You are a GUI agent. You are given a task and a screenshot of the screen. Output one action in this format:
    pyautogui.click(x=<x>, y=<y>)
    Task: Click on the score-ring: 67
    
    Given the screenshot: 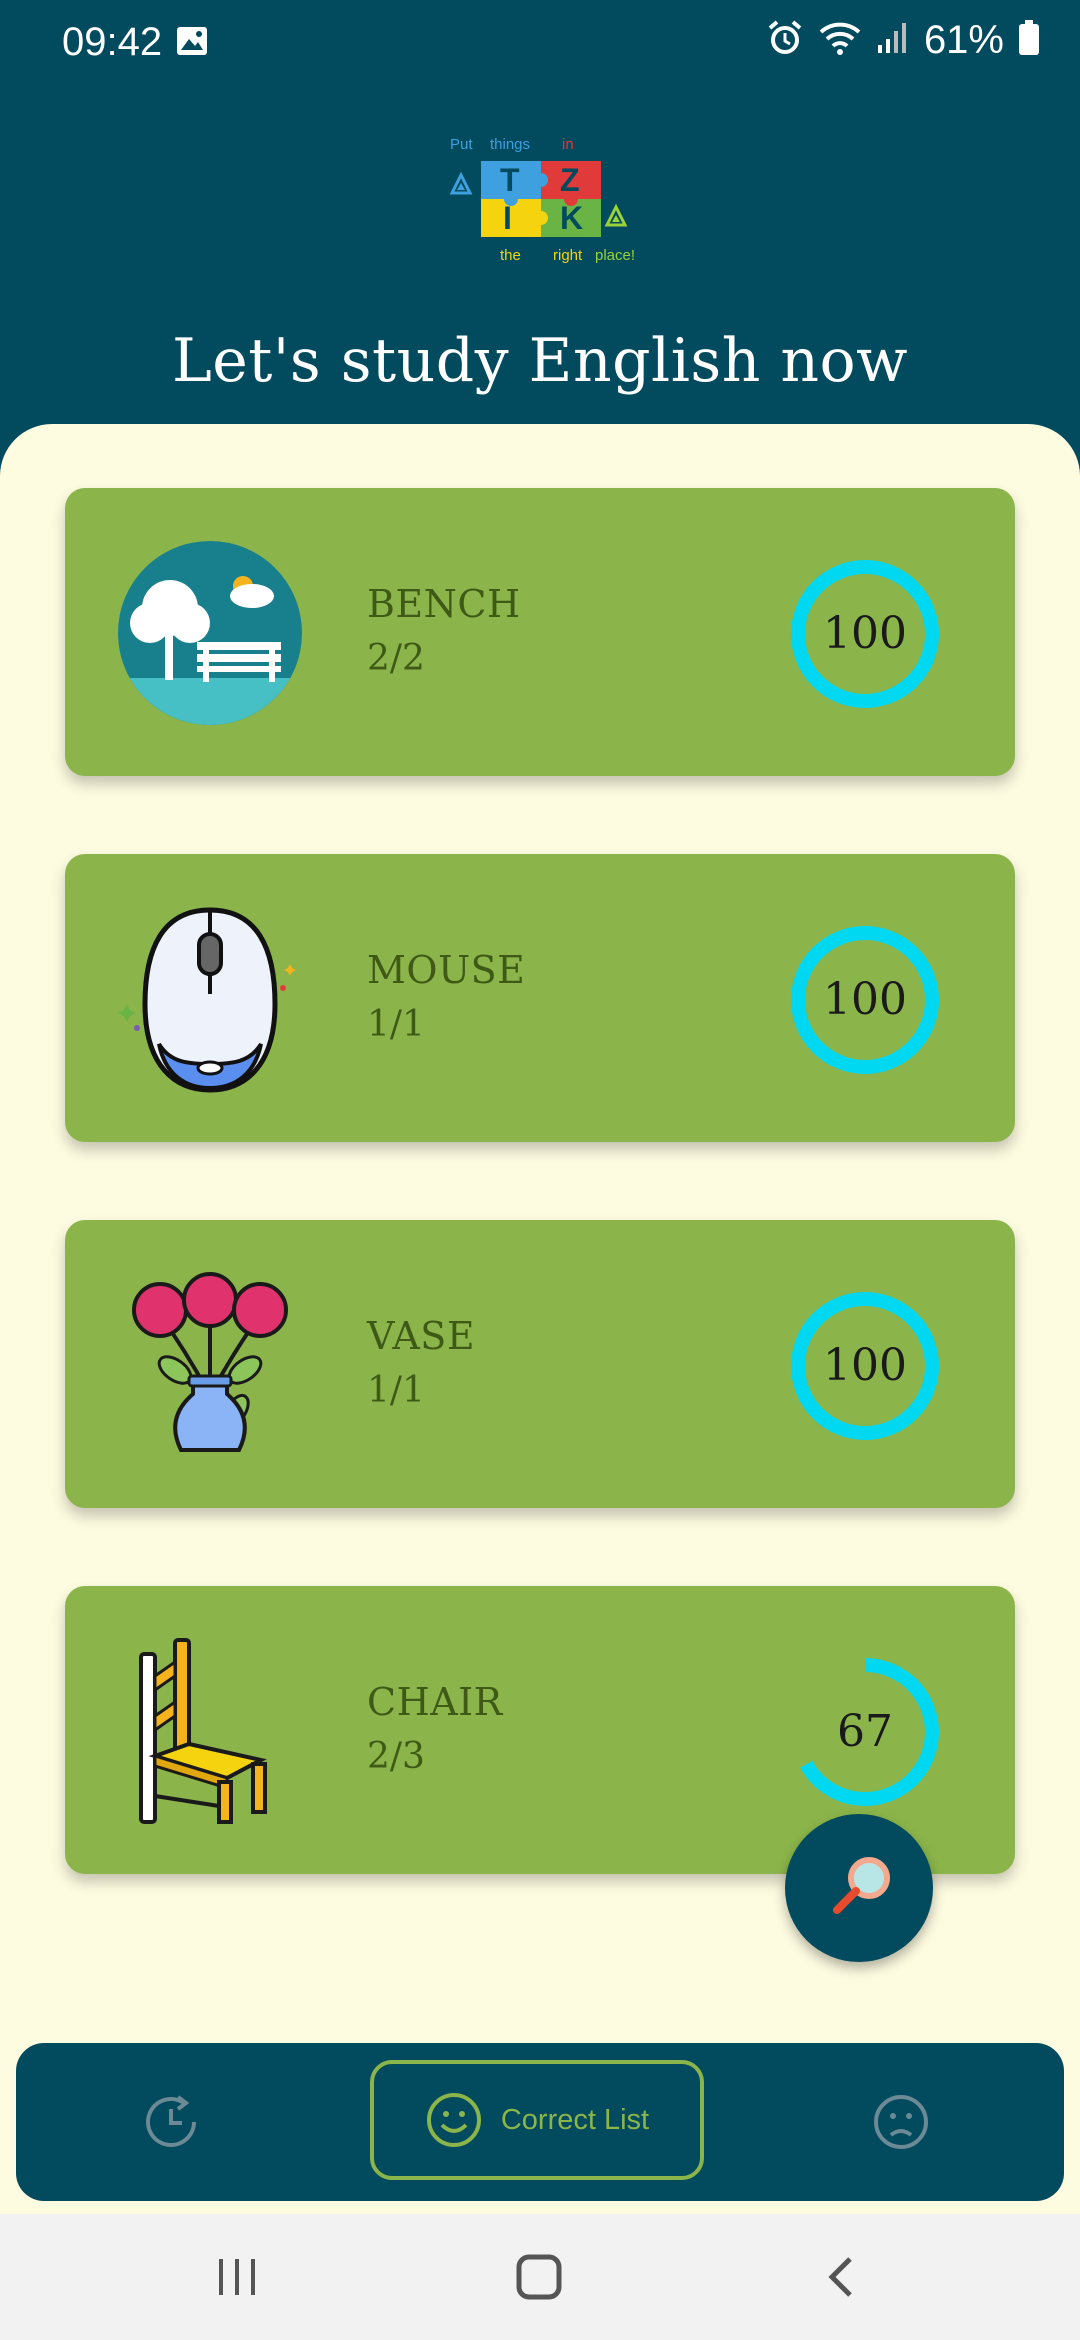 What is the action you would take?
    pyautogui.click(x=865, y=1732)
    